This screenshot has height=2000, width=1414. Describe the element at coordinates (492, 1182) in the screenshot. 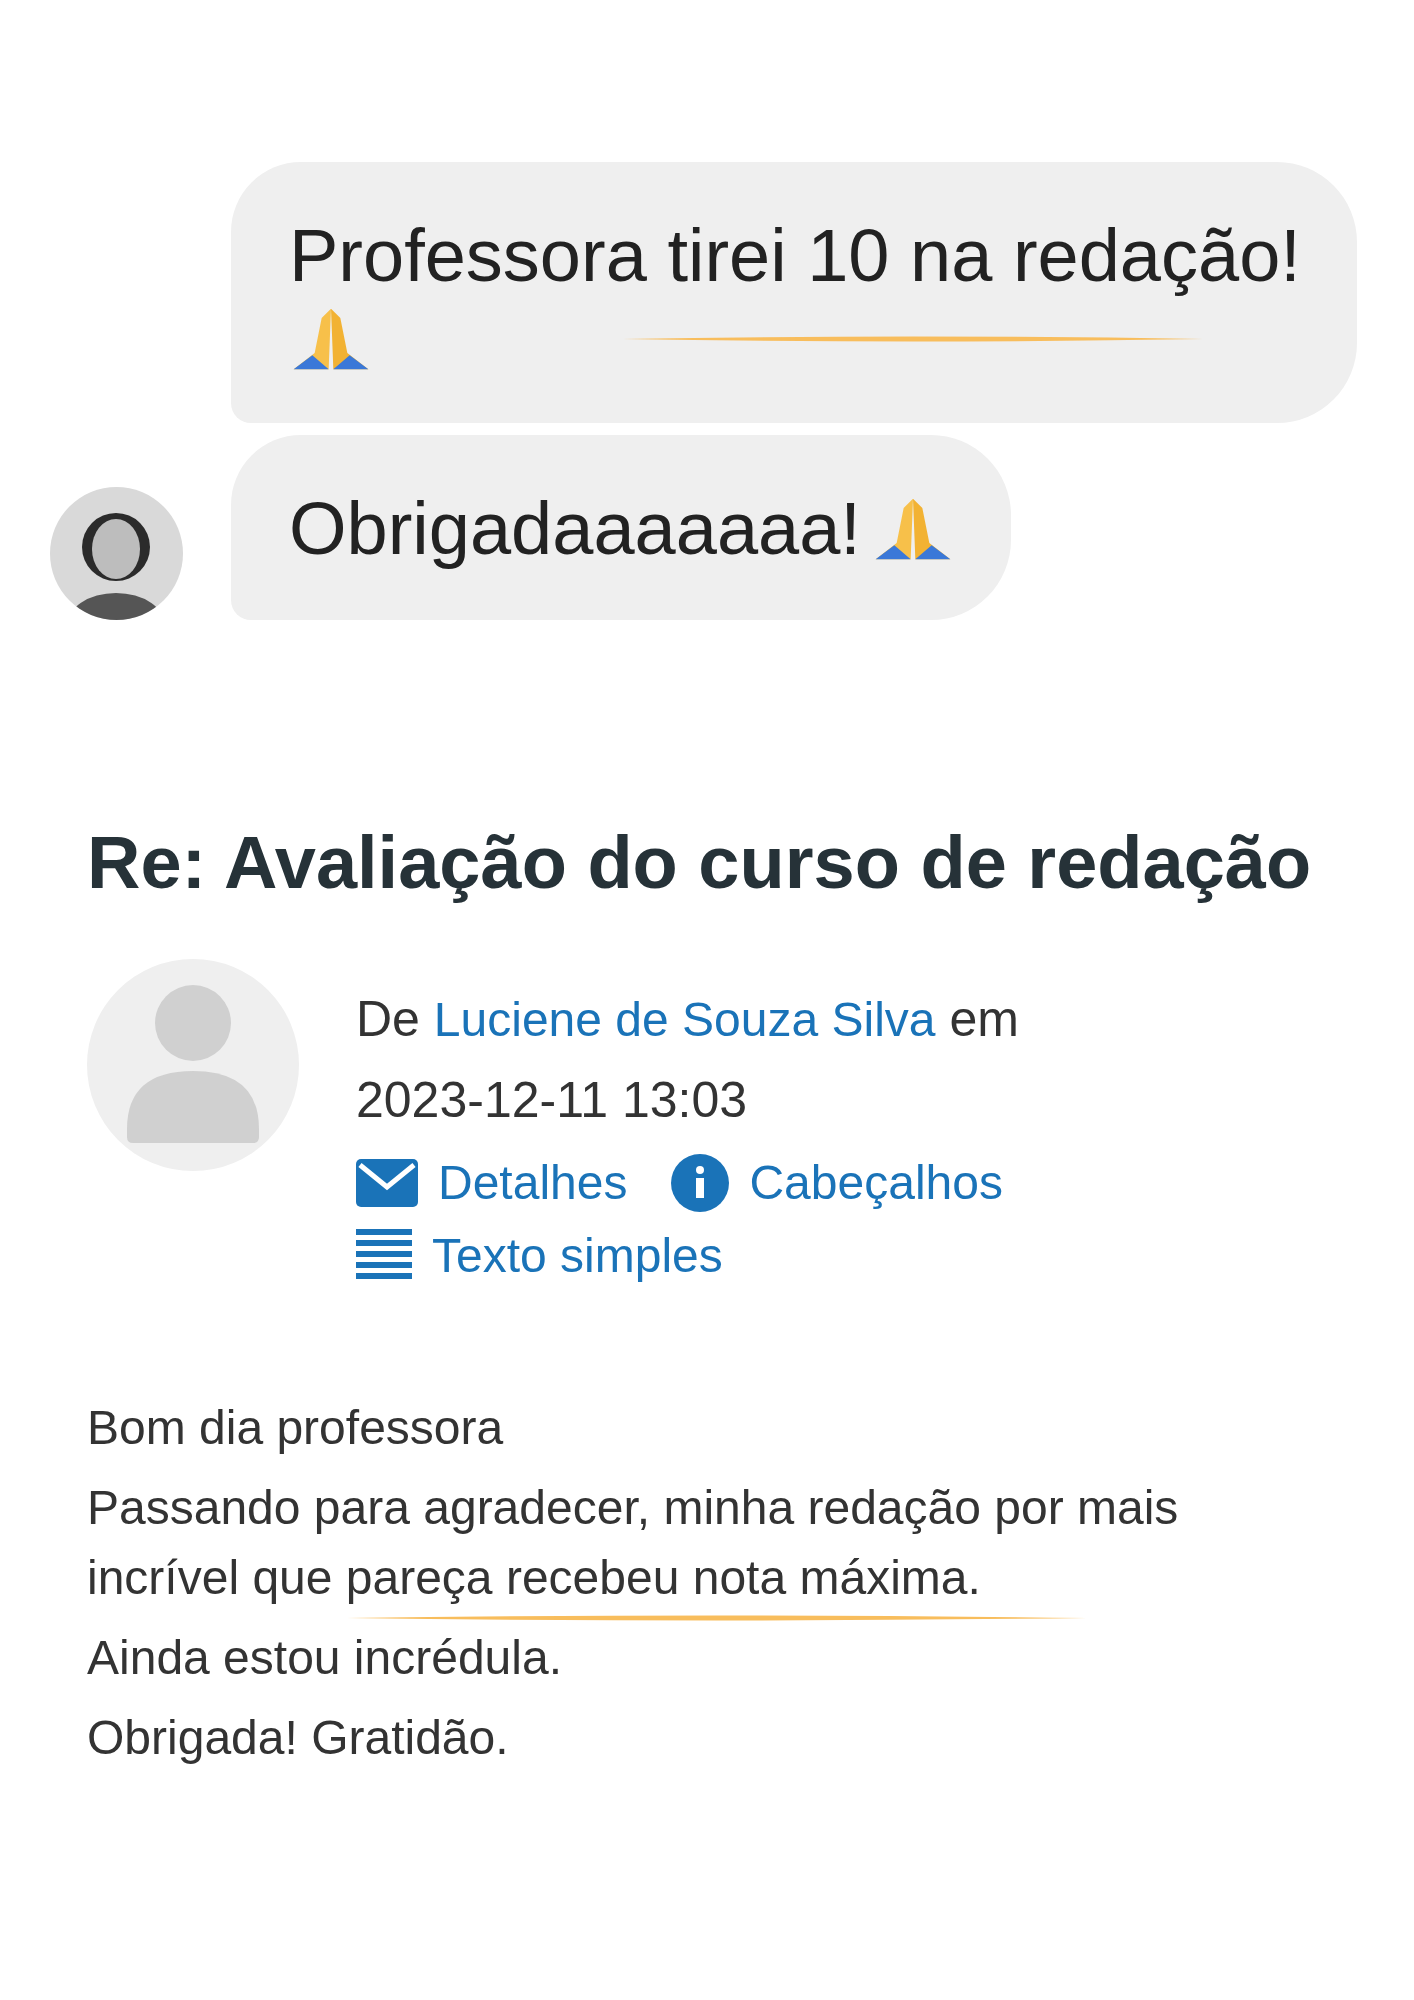

I see `action-link: Detalhes` at that location.